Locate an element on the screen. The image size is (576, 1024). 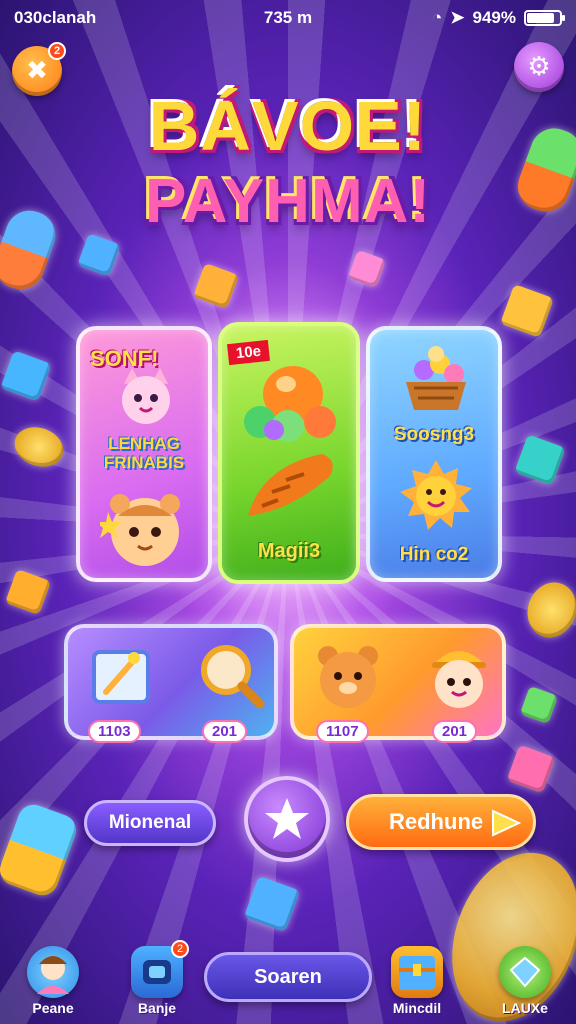
nav-item-4: Mincdil is located at coordinates (417, 981).